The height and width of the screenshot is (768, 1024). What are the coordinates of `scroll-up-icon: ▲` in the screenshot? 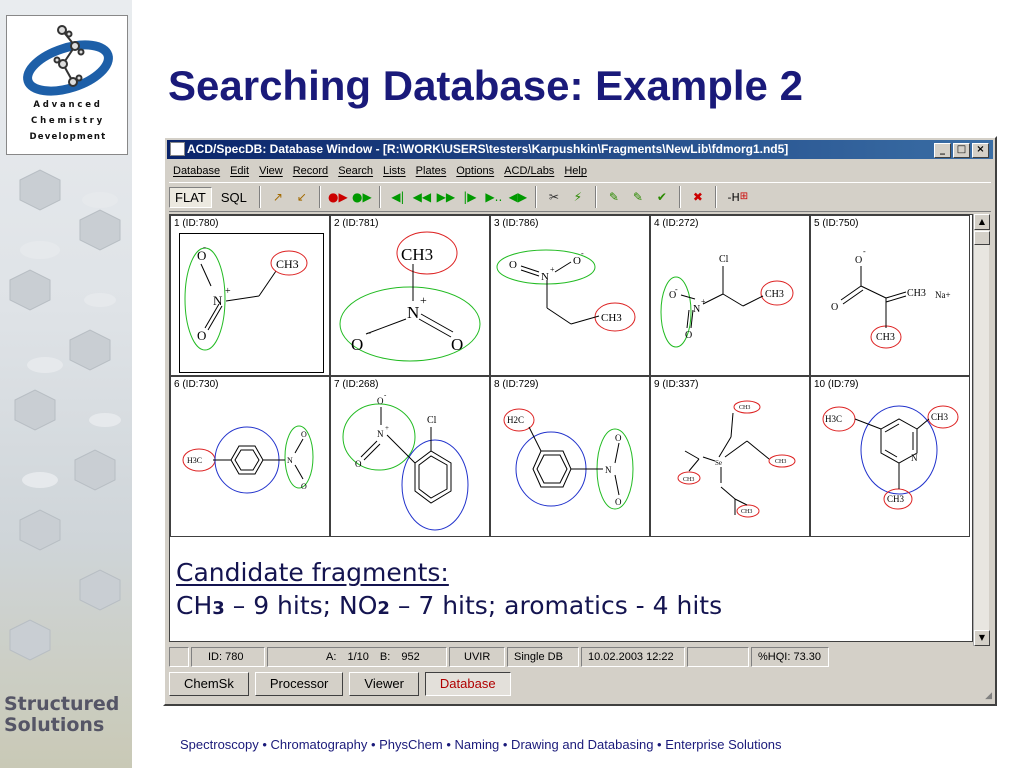 It's located at (982, 222).